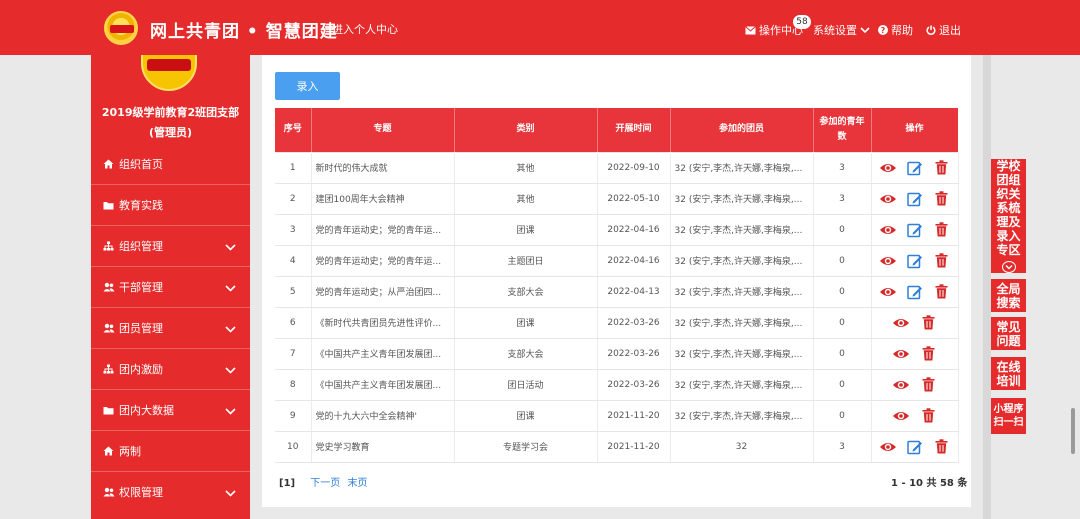 This screenshot has width=1080, height=519. I want to click on cell-no: 8, so click(293, 385).